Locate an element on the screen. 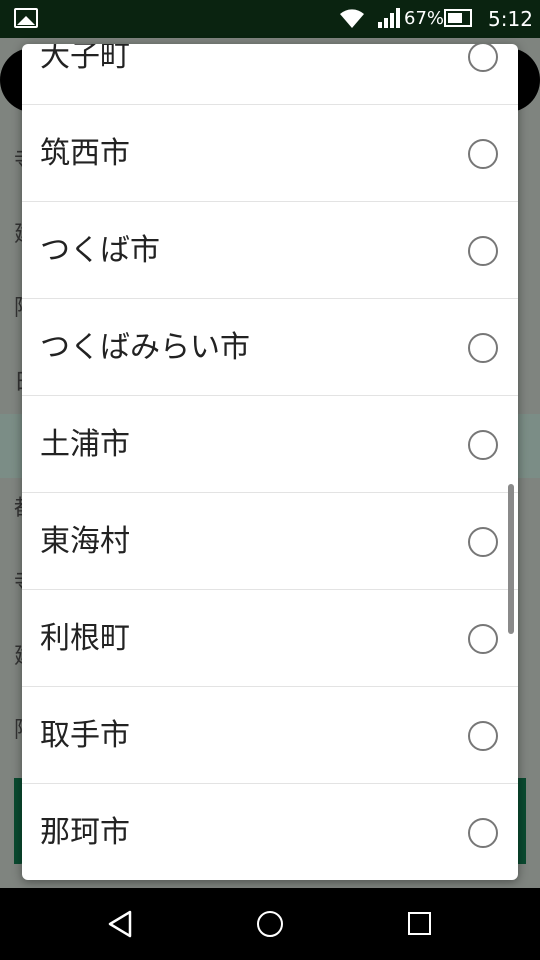  list-item: 那珂市 is located at coordinates (270, 832).